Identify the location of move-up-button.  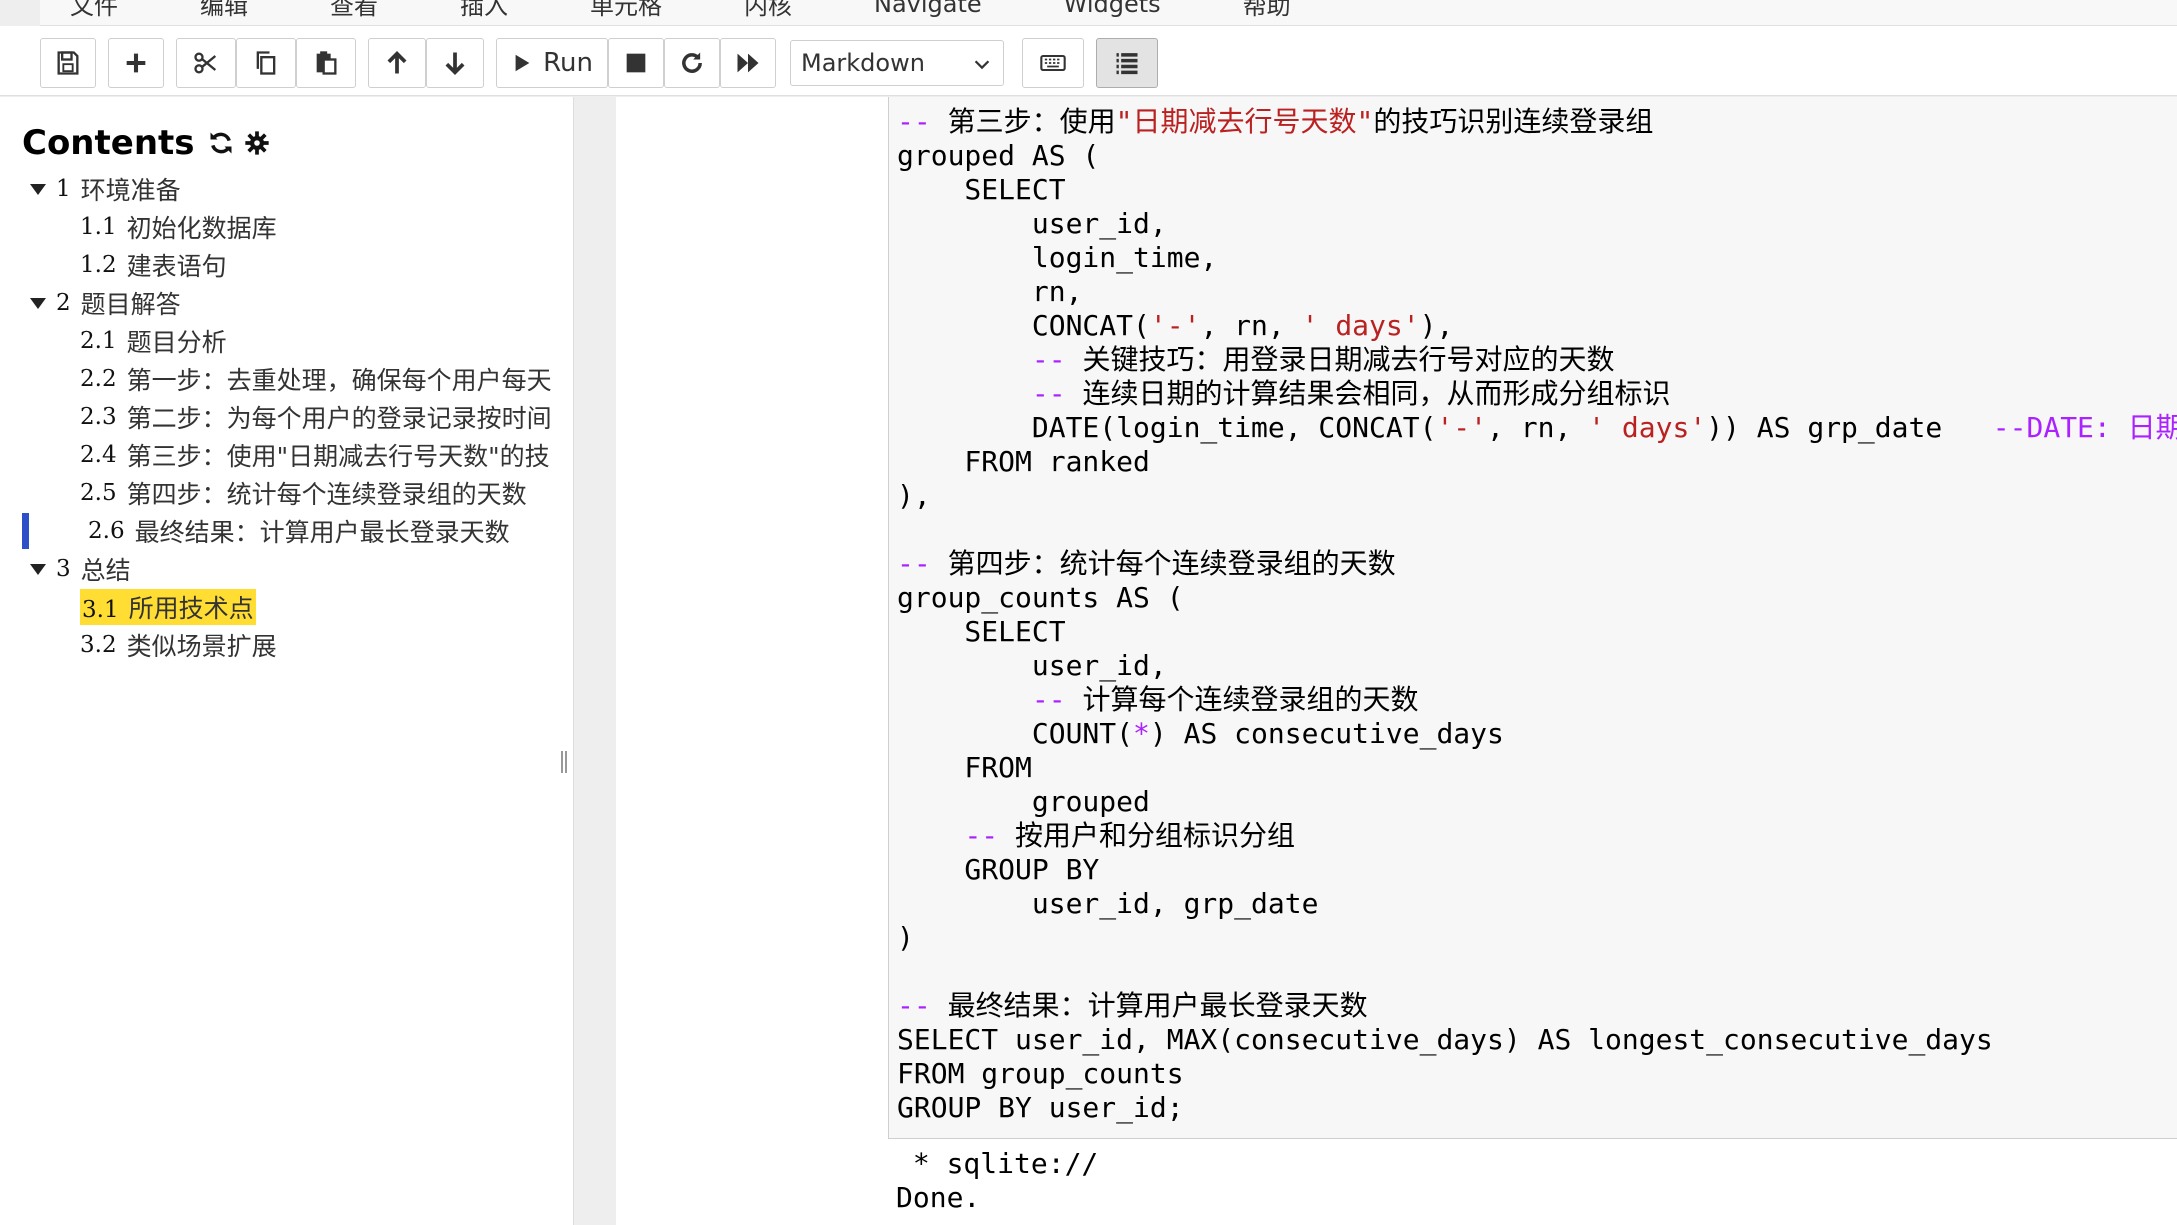
(397, 63).